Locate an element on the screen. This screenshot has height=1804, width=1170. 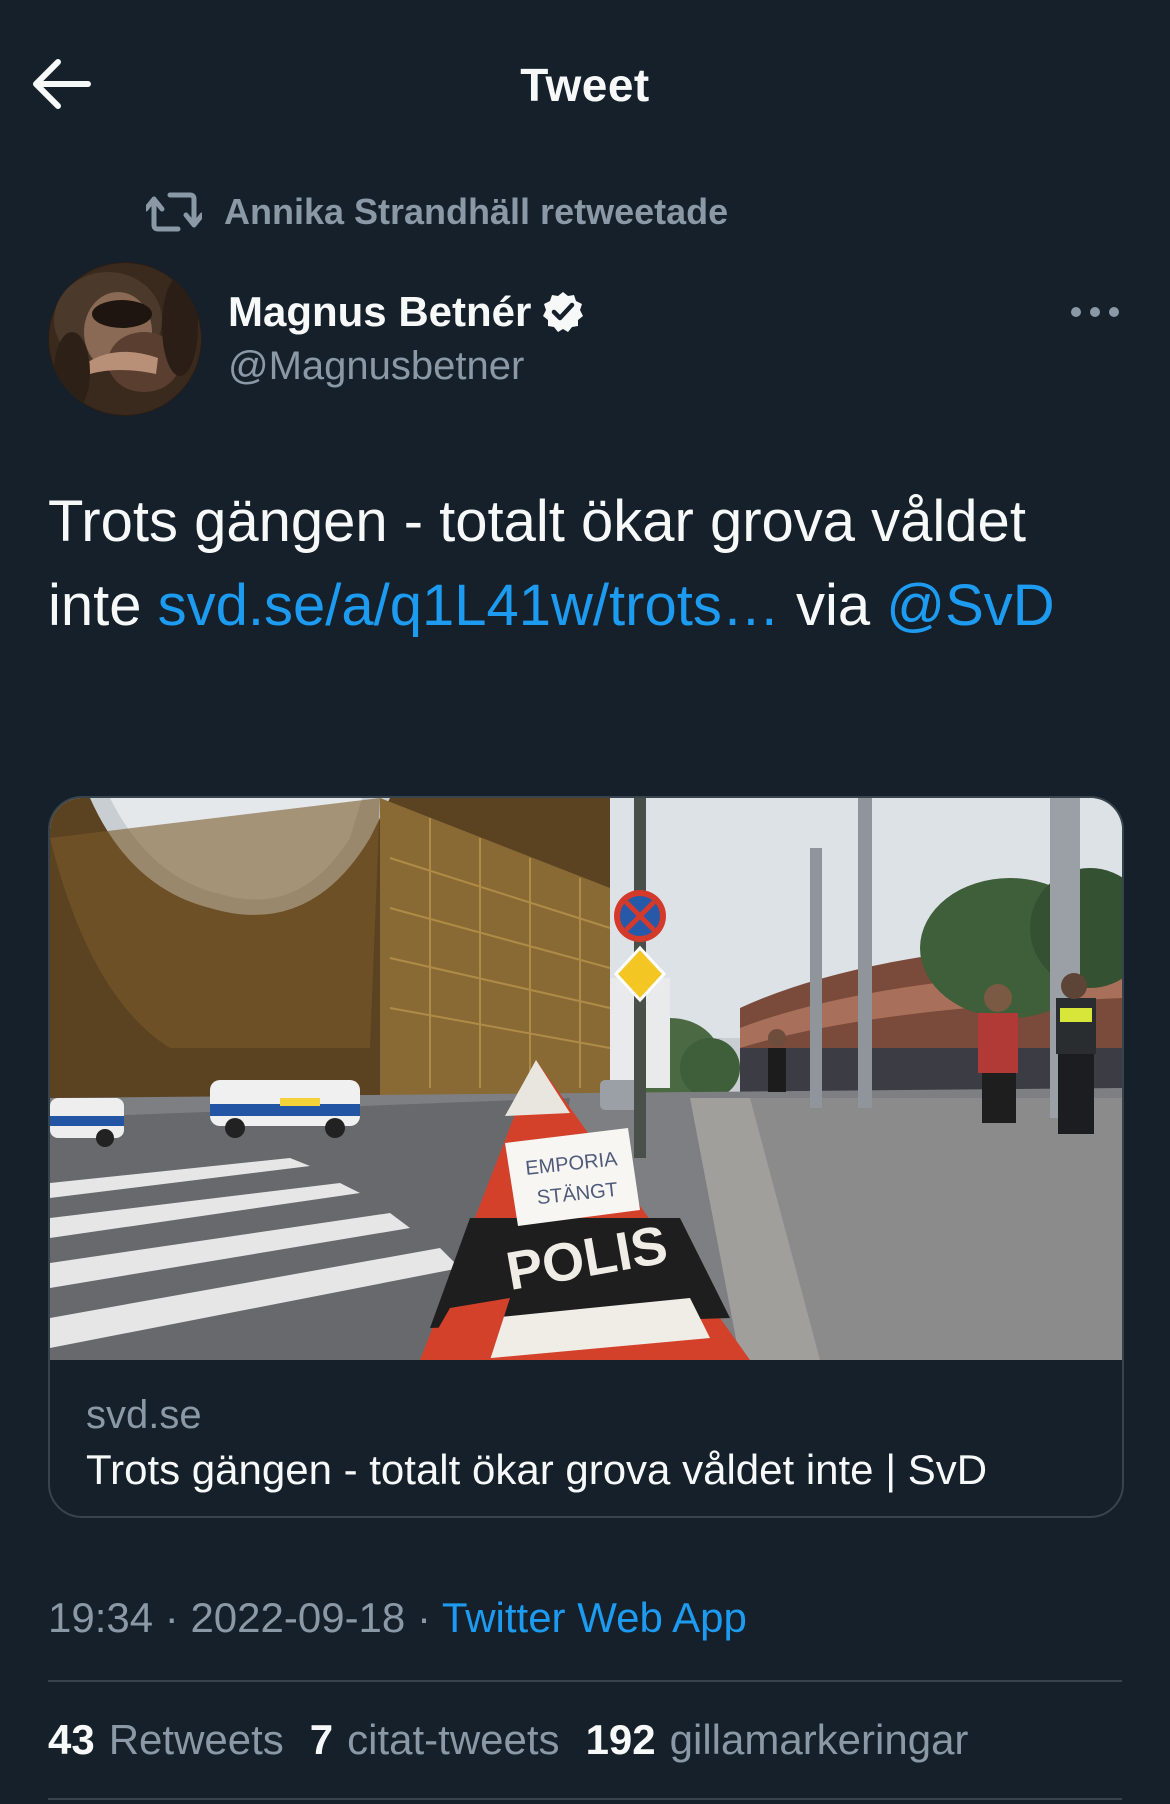
likes-stat: 192 gillamarkeringar is located at coordinates (777, 1740).